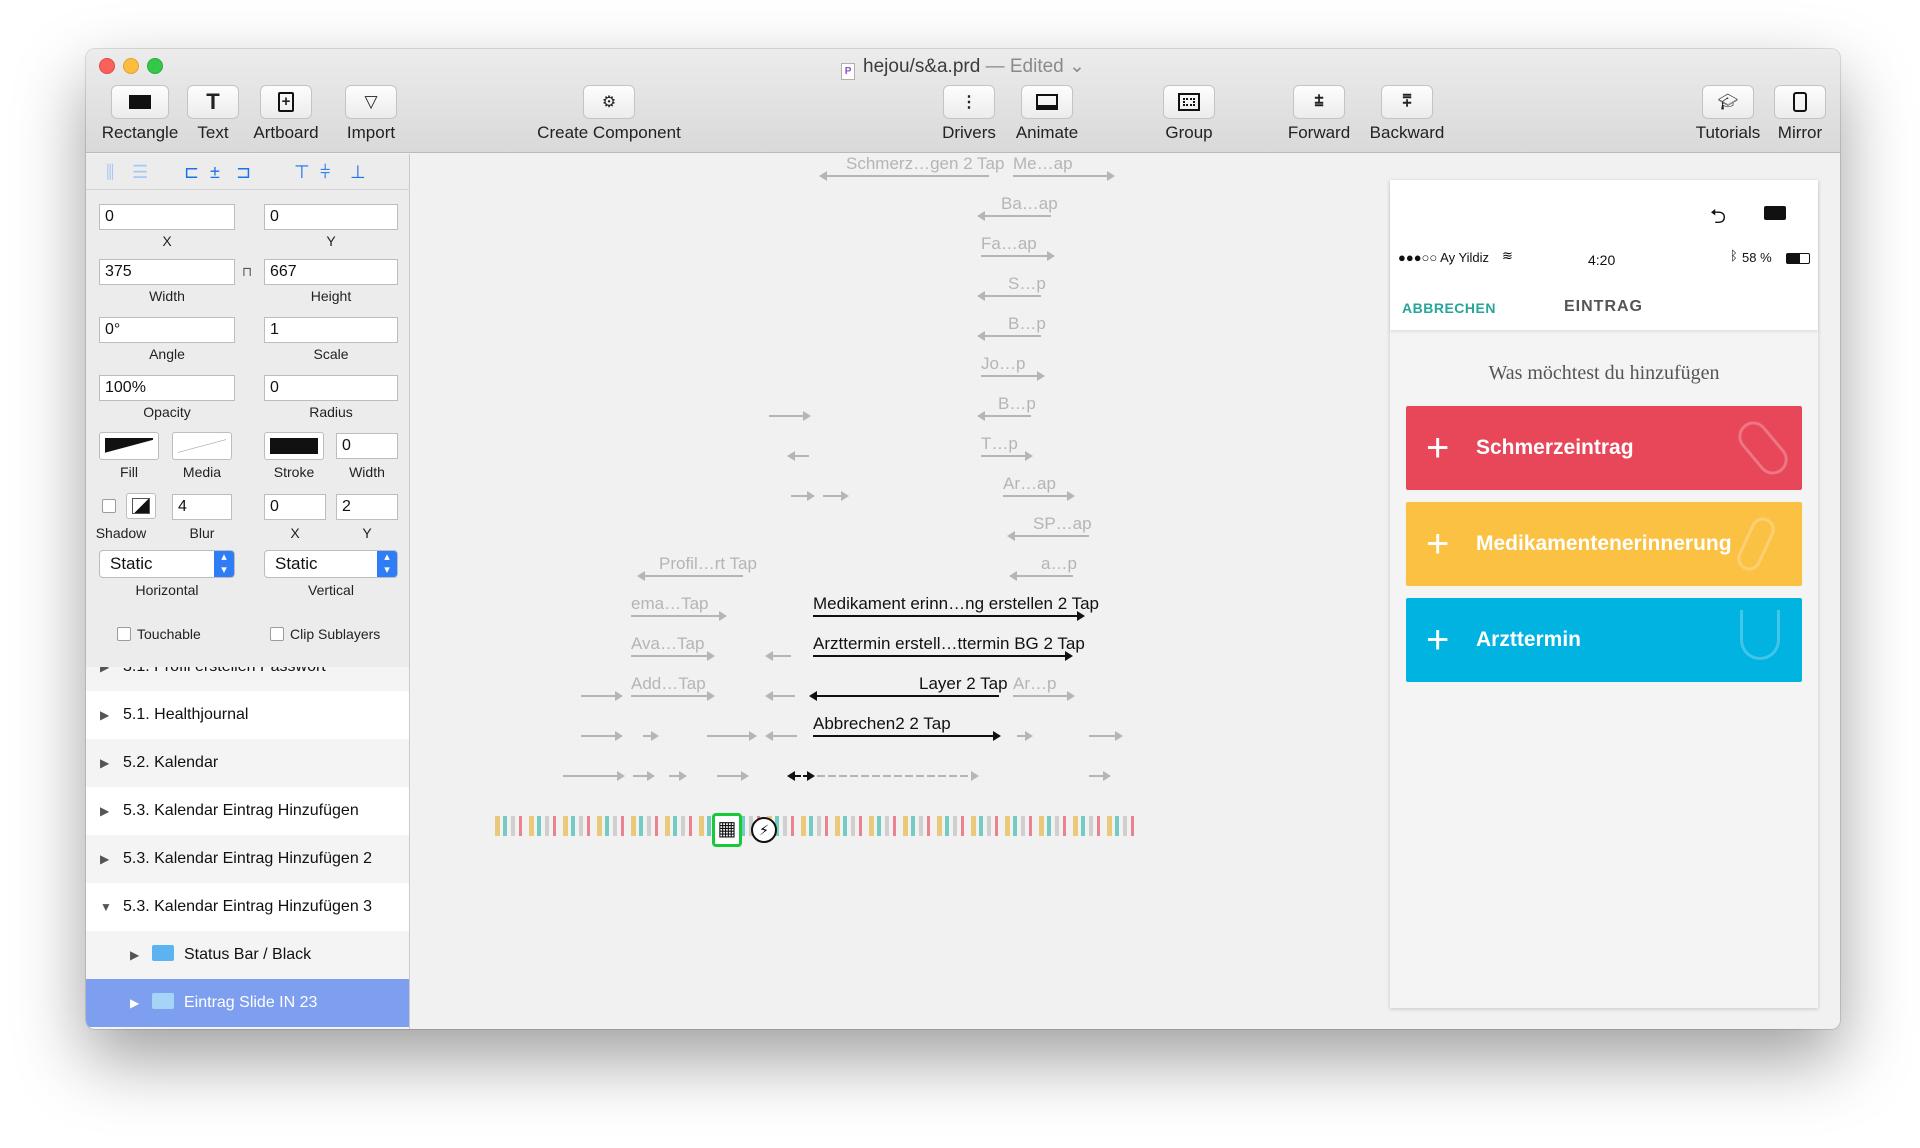 Image resolution: width=1920 pixels, height=1148 pixels. Describe the element at coordinates (1604, 640) in the screenshot. I see `doctor-appointment-card: + Arzttermin` at that location.